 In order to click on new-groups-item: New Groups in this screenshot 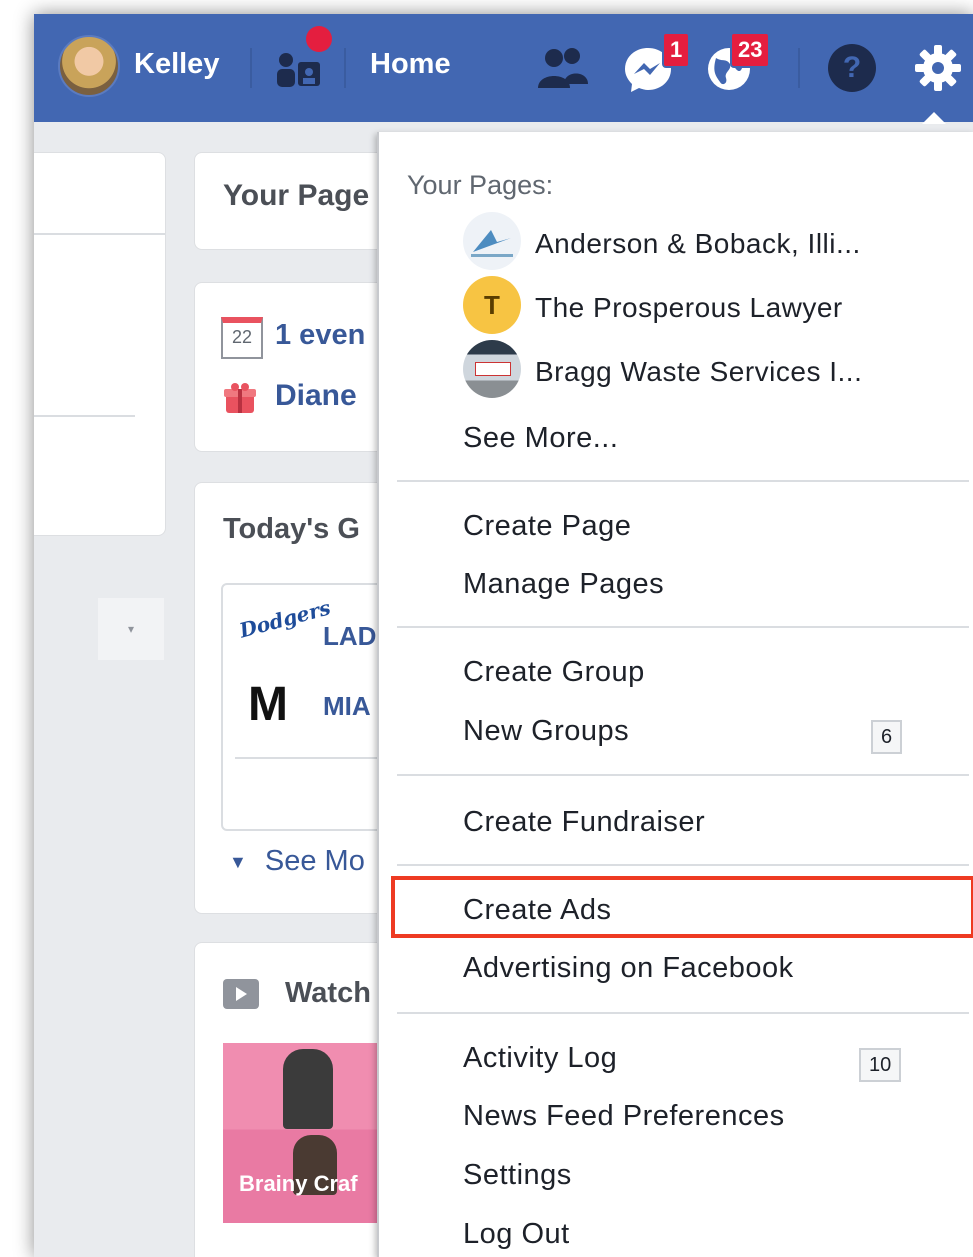, I will do `click(546, 731)`.